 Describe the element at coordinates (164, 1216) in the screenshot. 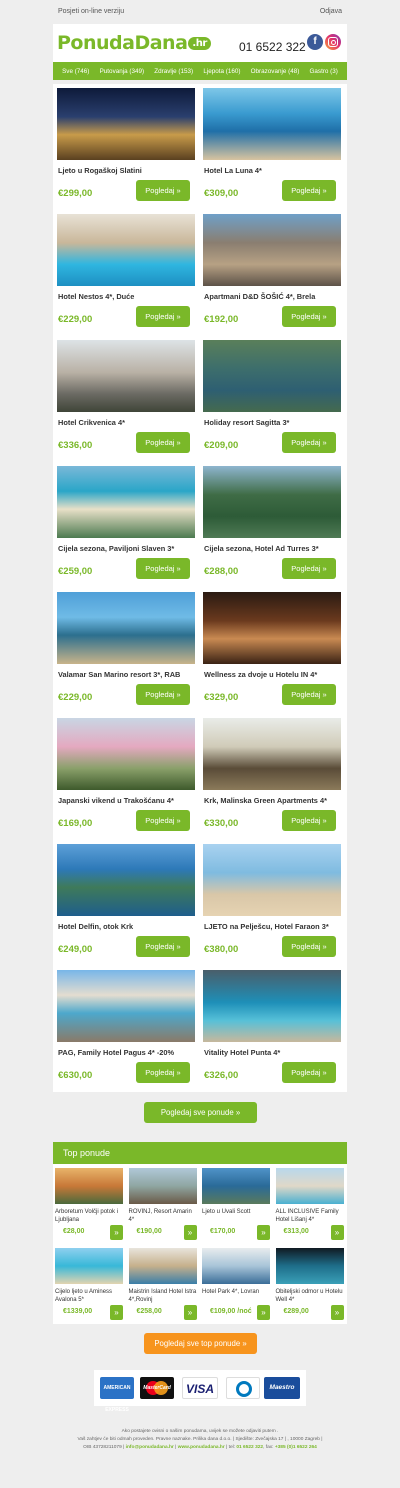

I see `top-offer-name: ROVINJ, Resort Amarin 4*` at that location.